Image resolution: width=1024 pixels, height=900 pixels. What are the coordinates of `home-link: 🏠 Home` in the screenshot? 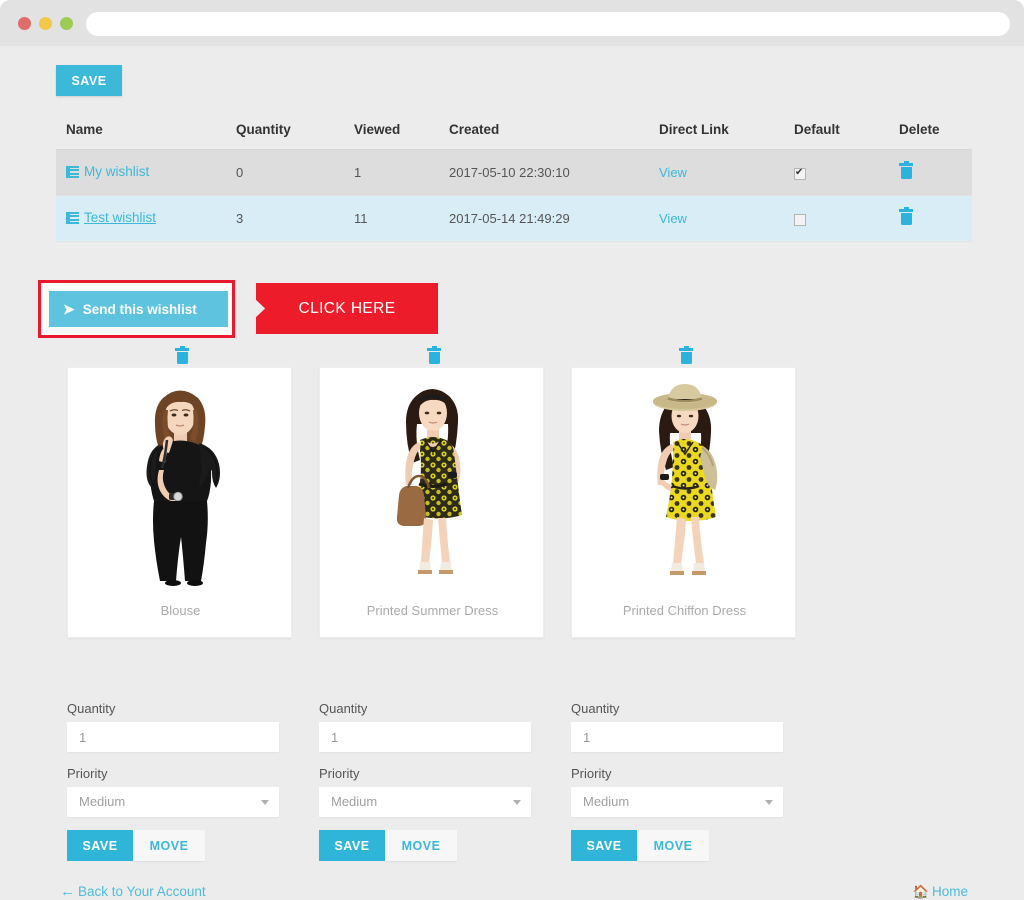 It's located at (940, 891).